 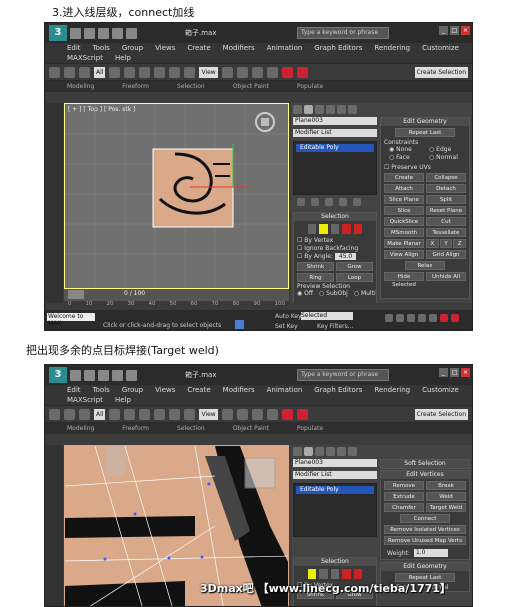 I want to click on selected-dropdown: Selected, so click(x=327, y=316).